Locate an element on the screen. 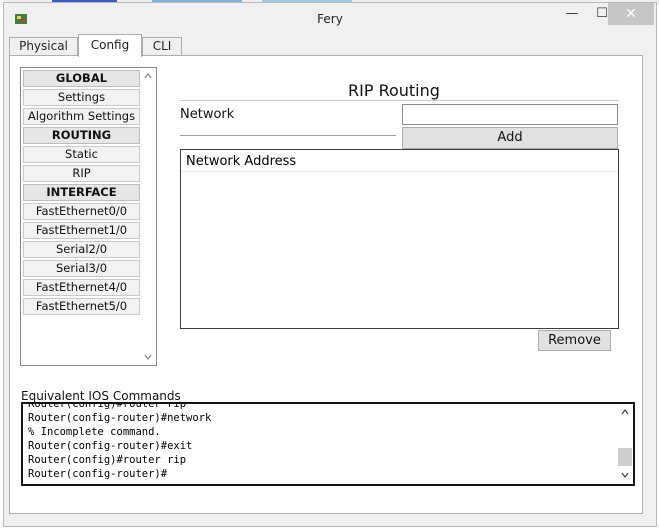 The image size is (659, 529). sidebar-item-fastethernet1-0: FastEthernet1/0 is located at coordinates (81, 230).